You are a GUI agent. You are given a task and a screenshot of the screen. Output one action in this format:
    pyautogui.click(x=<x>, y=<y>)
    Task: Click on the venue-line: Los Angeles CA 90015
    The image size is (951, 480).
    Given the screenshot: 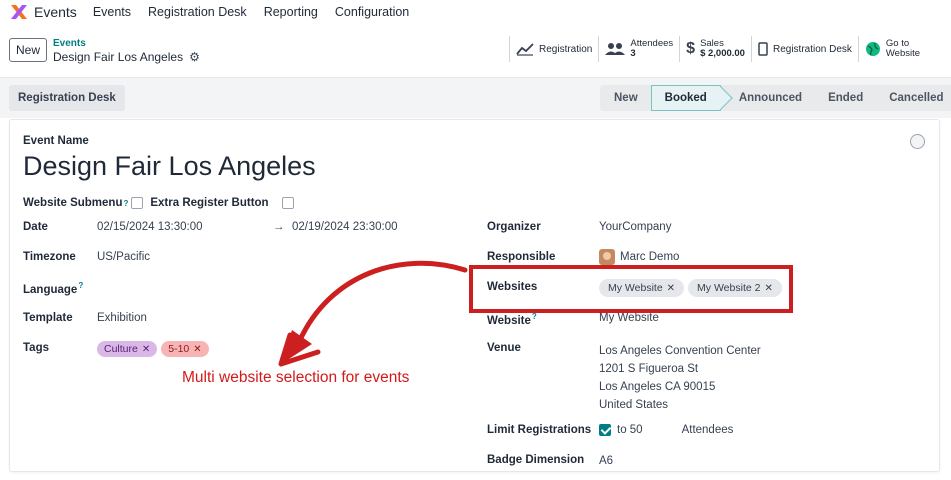 What is the action you would take?
    pyautogui.click(x=657, y=387)
    